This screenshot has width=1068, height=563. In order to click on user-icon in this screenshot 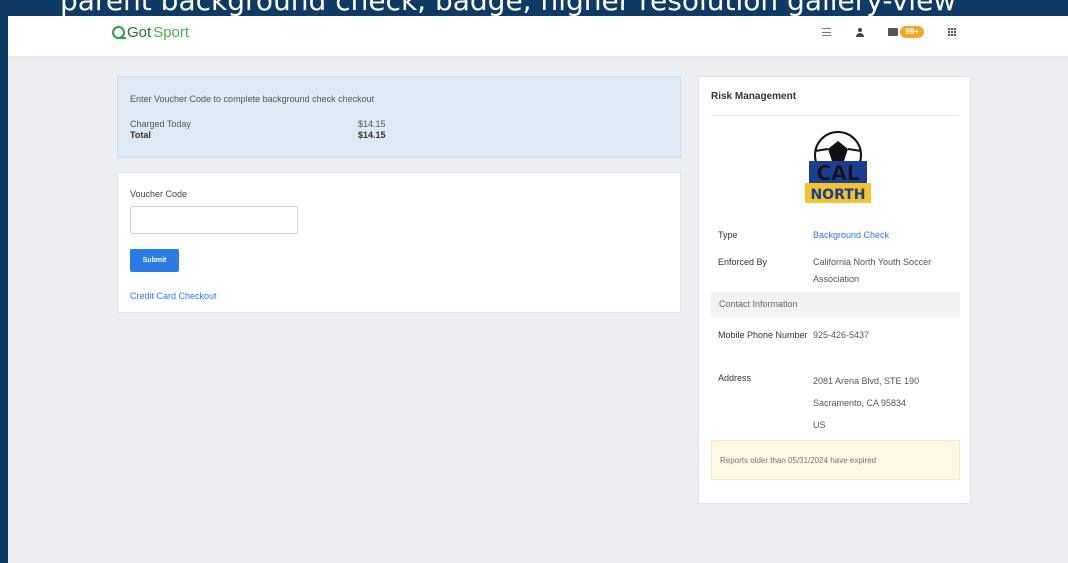, I will do `click(860, 32)`.